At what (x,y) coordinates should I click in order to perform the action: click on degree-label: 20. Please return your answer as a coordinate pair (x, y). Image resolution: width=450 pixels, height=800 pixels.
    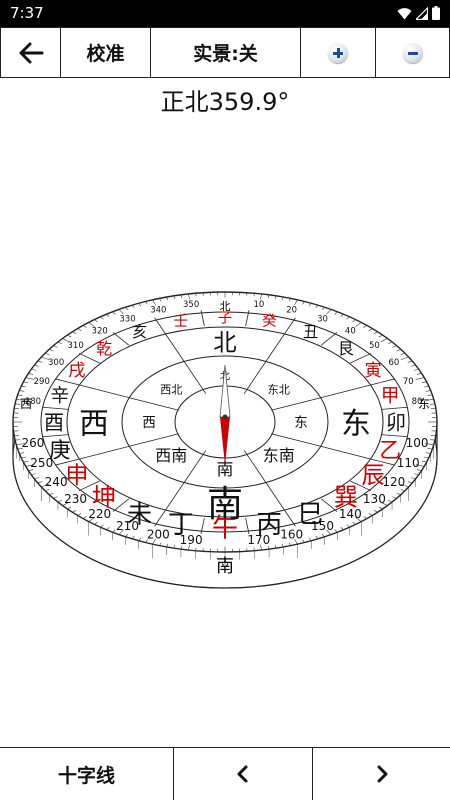
    Looking at the image, I should click on (291, 311).